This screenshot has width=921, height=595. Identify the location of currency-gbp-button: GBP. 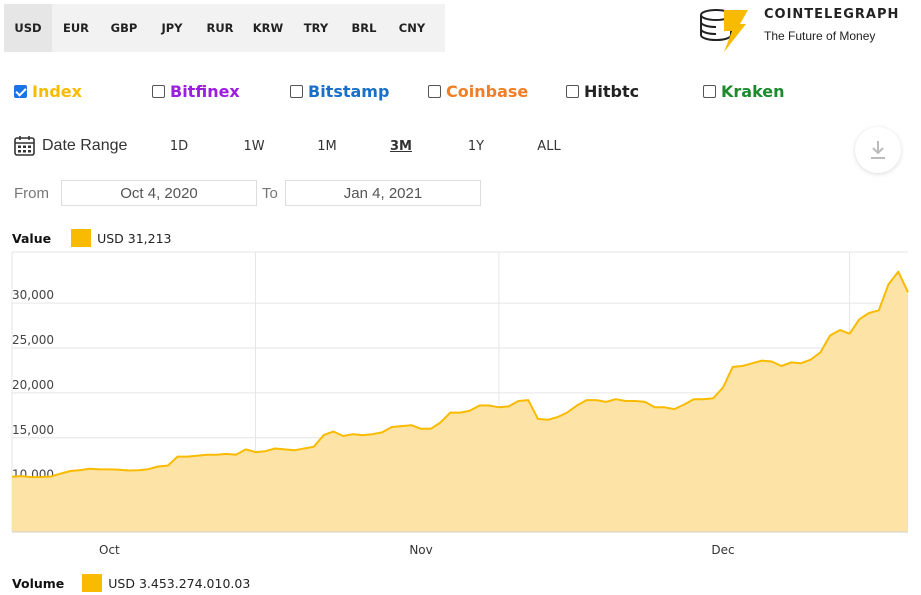
(124, 28).